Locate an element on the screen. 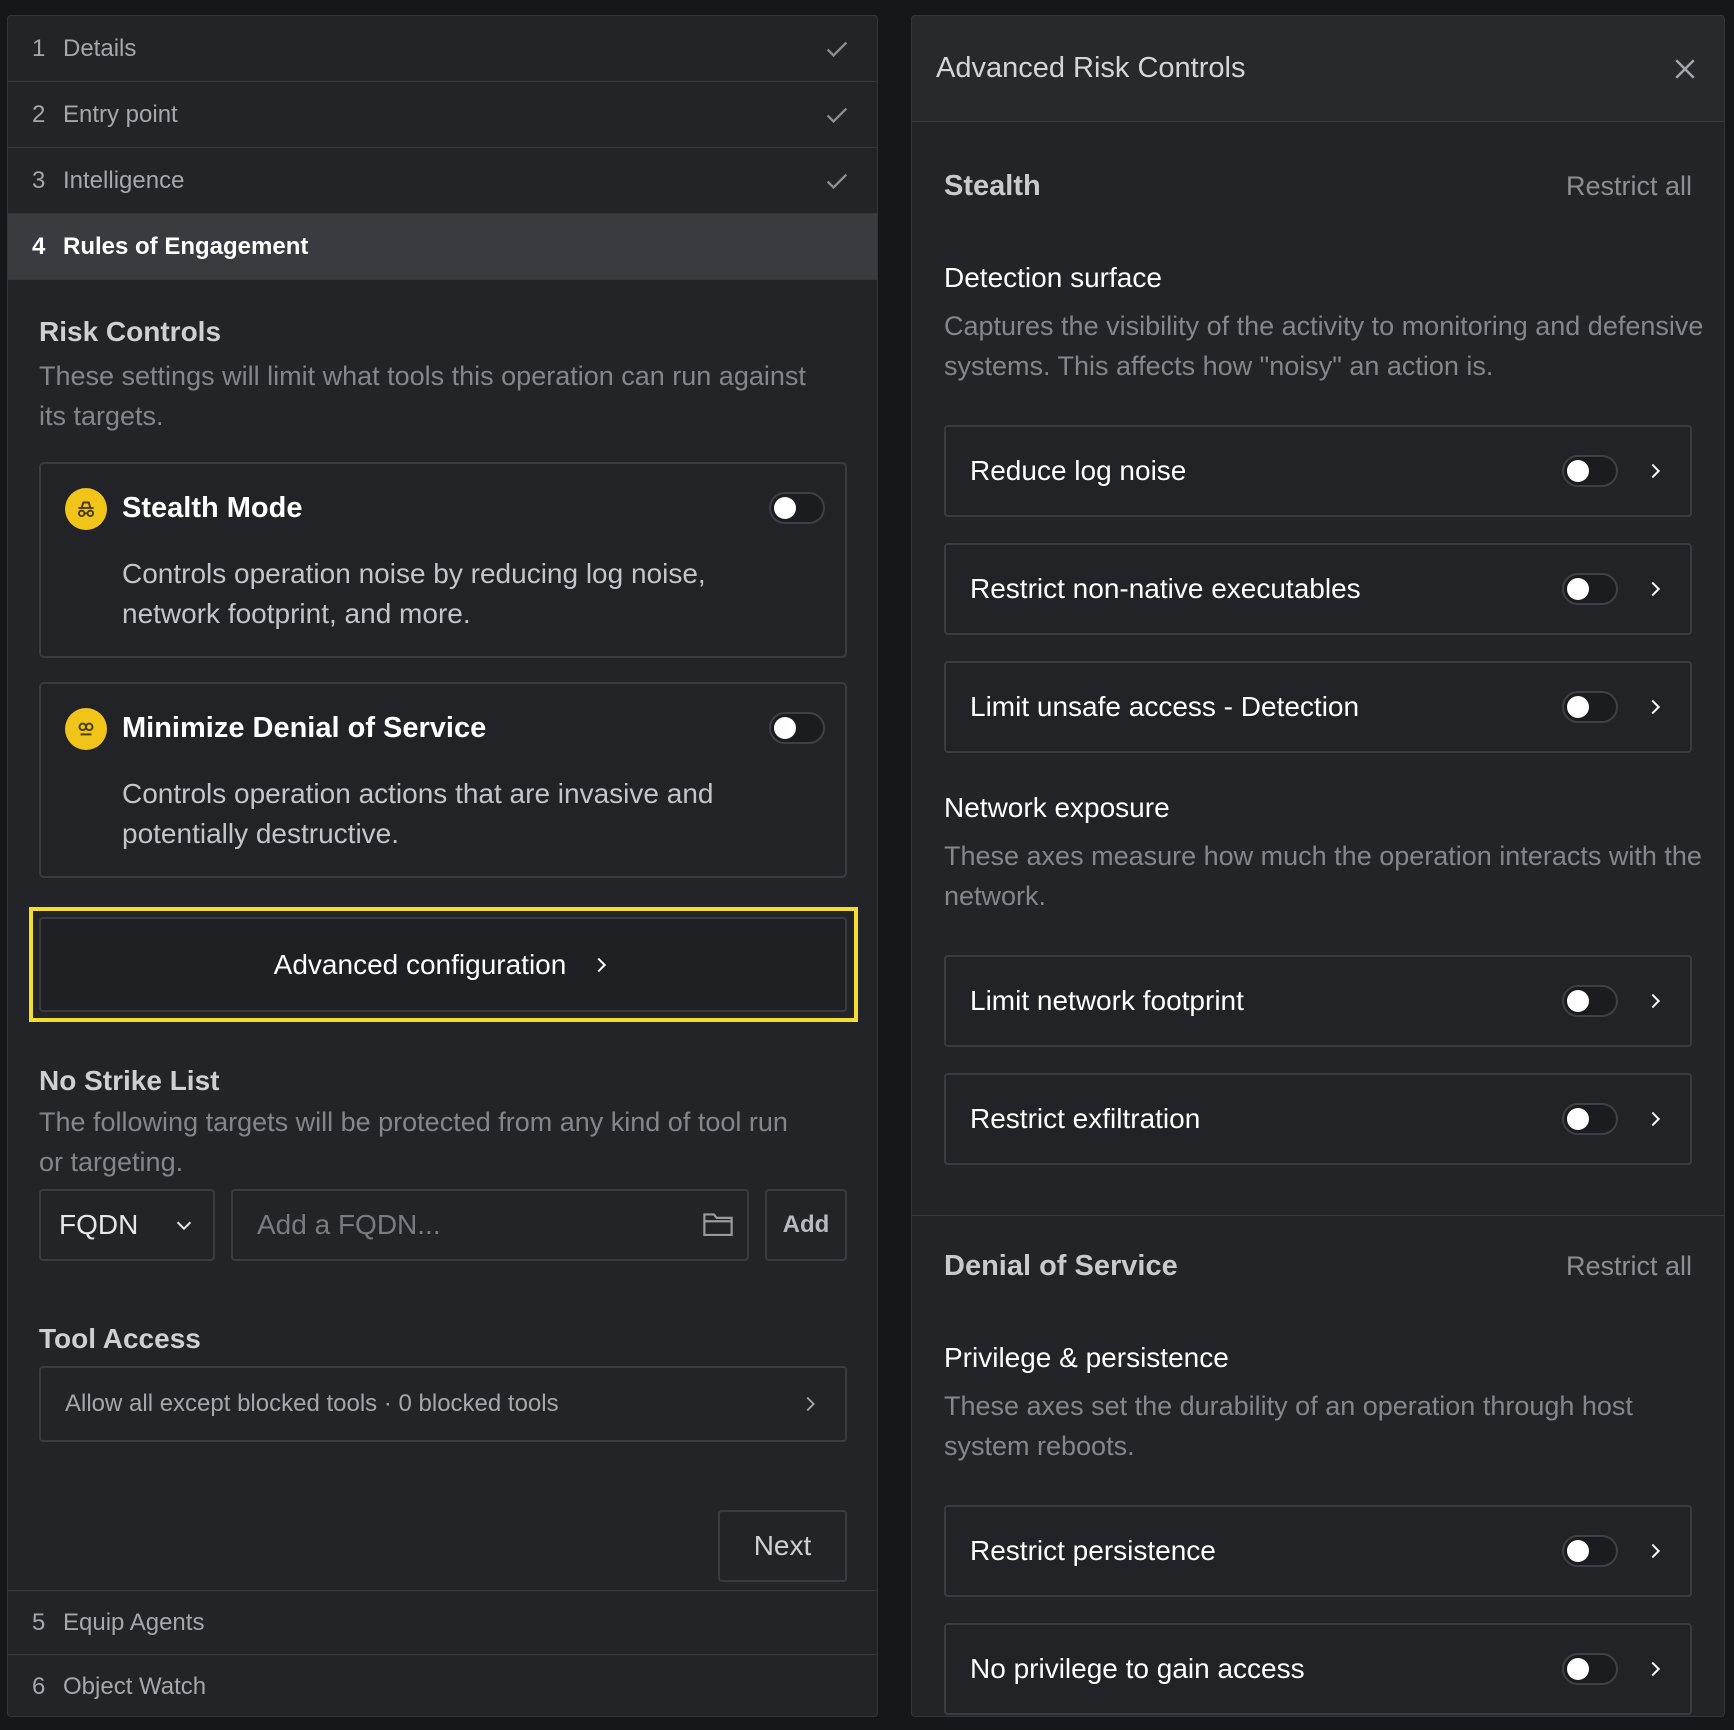  next-button: Next is located at coordinates (782, 1546).